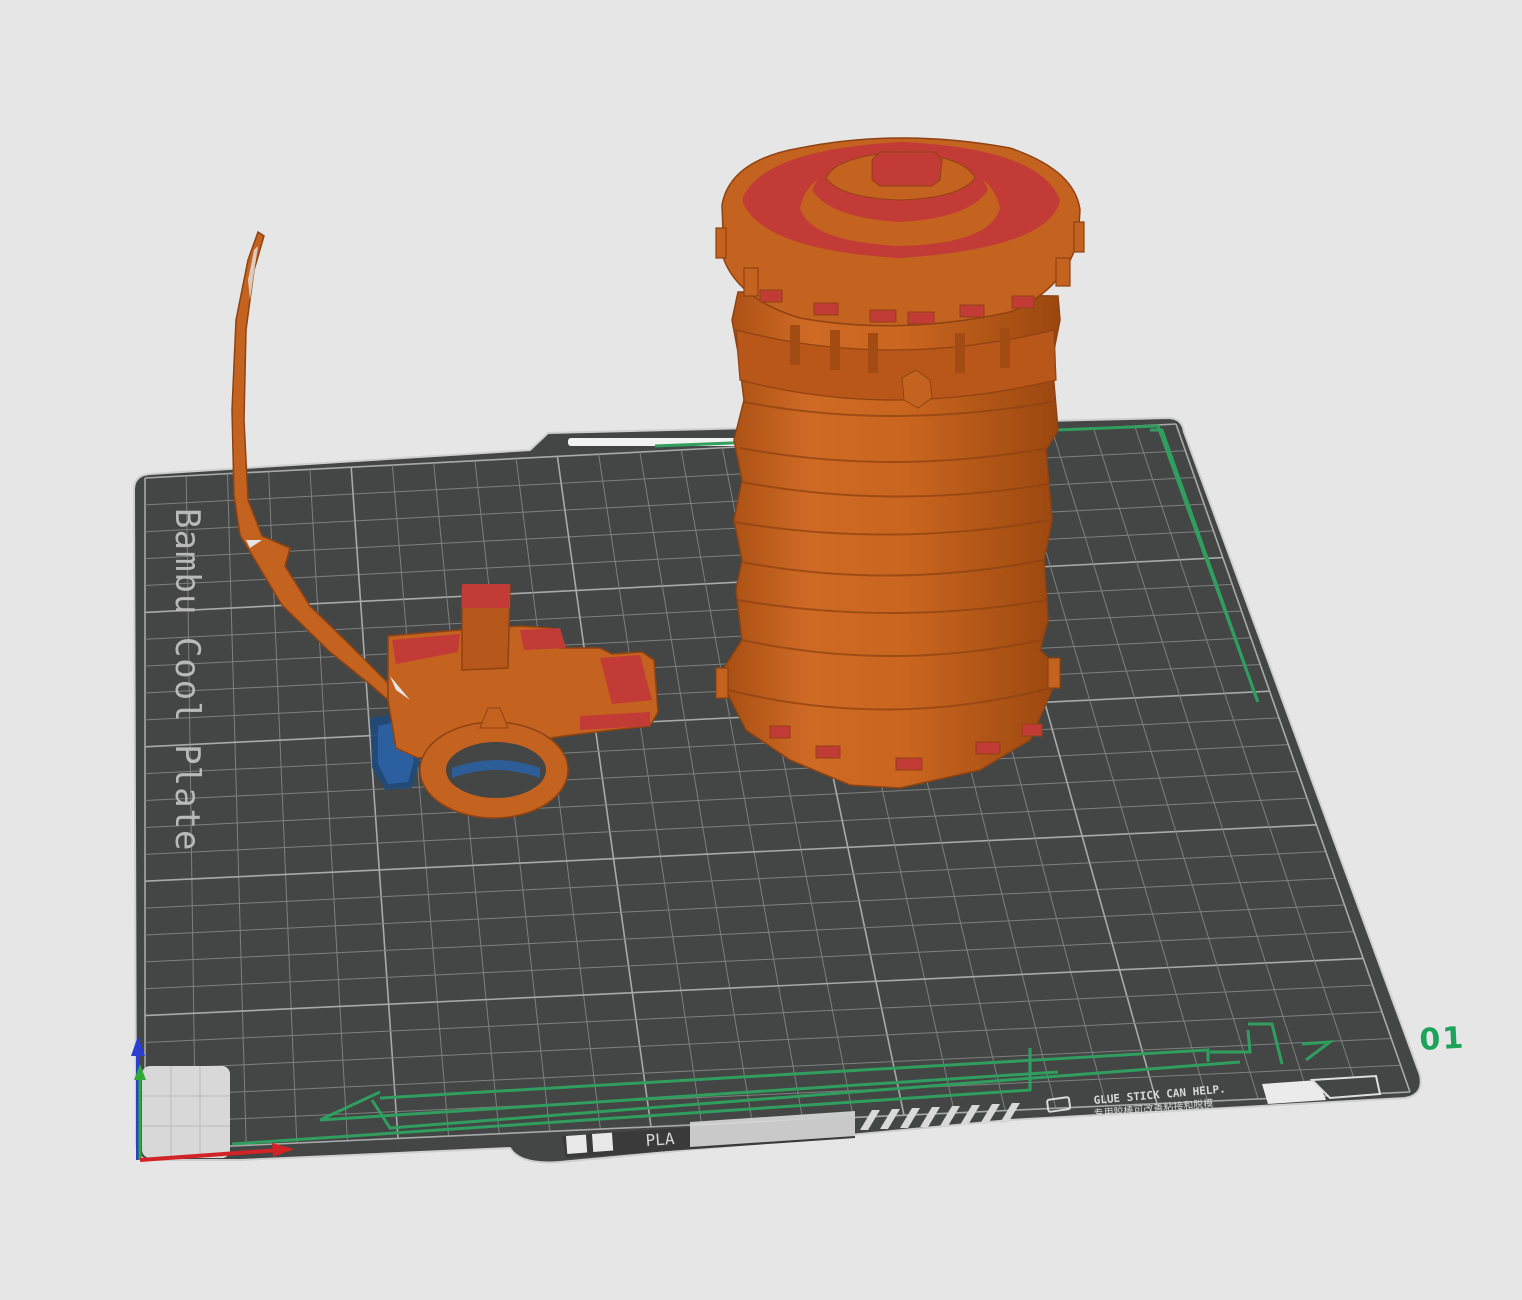 The width and height of the screenshot is (1522, 1300). What do you see at coordinates (186, 1112) in the screenshot?
I see `origin-marker` at bounding box center [186, 1112].